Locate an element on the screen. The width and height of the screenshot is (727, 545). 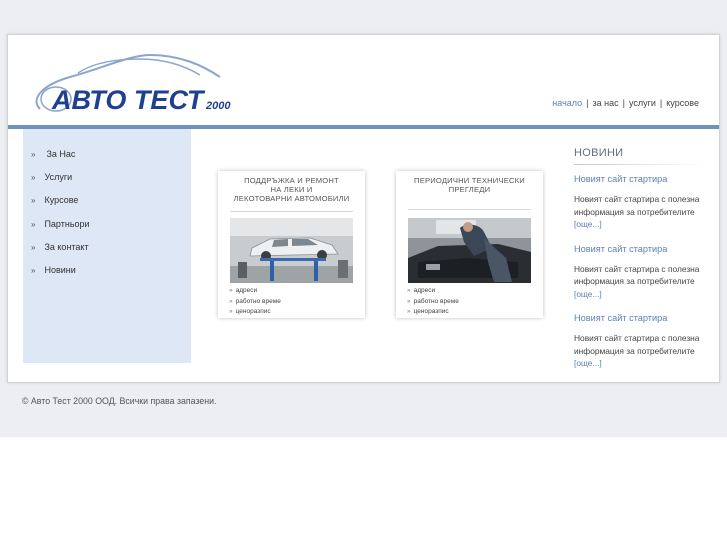
sidebar-item-services: » Услуги is located at coordinates (107, 183).